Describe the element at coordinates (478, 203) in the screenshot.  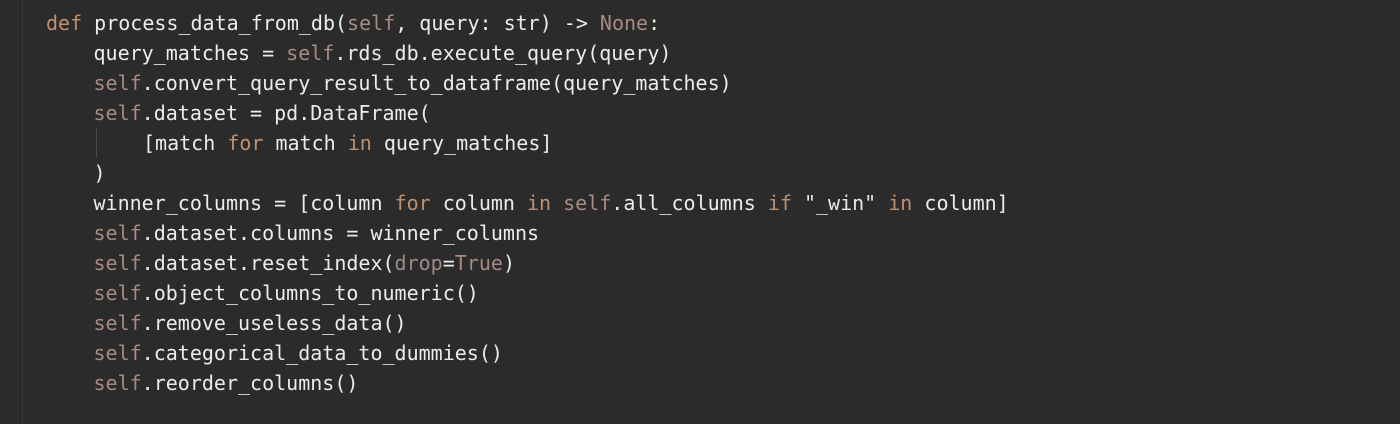
I see `code-token: column` at that location.